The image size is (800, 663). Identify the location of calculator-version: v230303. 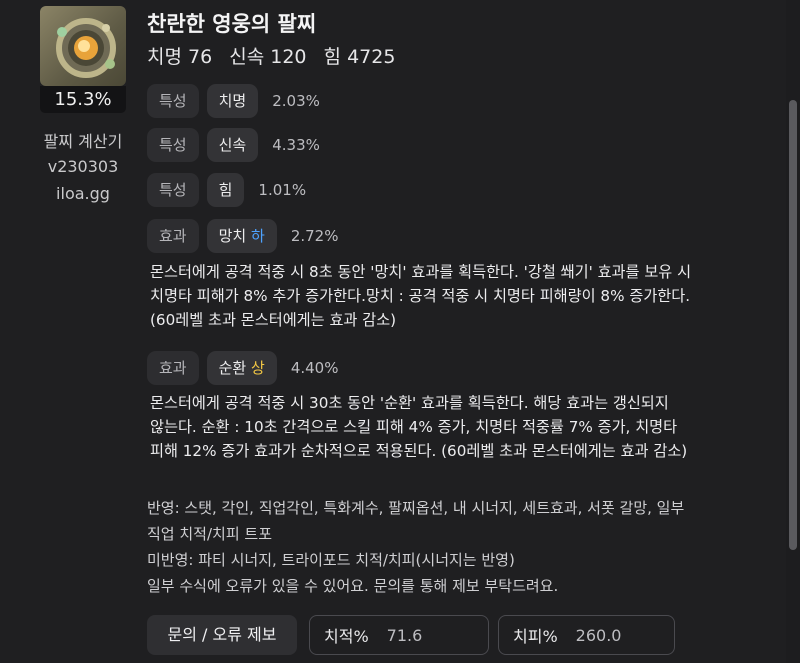
(83, 166).